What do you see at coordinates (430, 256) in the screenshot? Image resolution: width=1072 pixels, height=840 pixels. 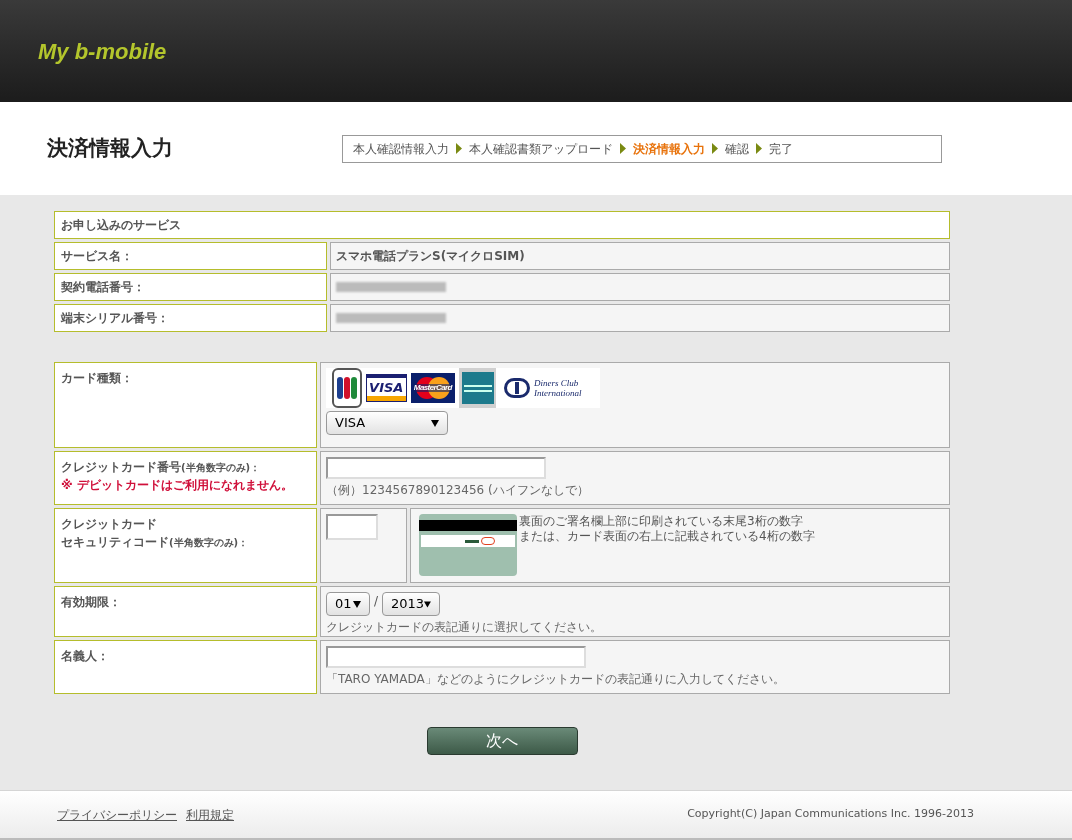 I see `field-value: スマホ電話プランS(マイクロSIM)` at bounding box center [430, 256].